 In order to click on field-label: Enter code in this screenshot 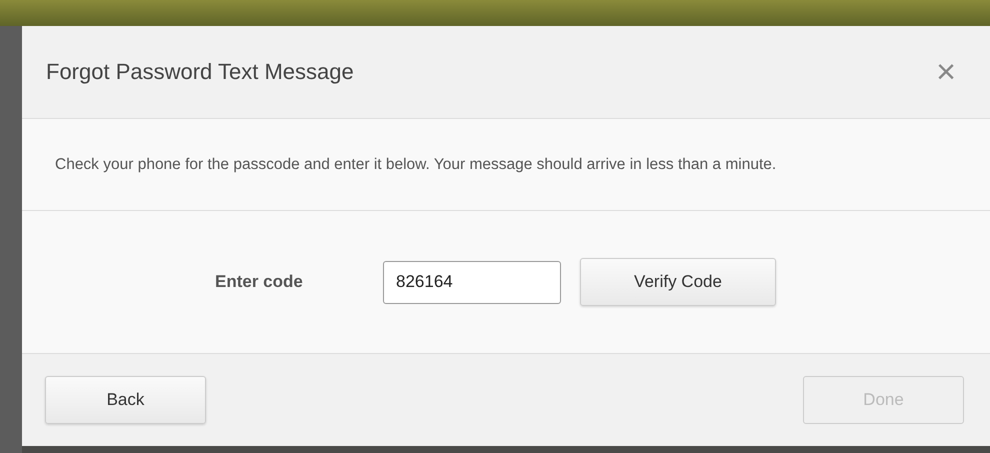, I will do `click(259, 282)`.